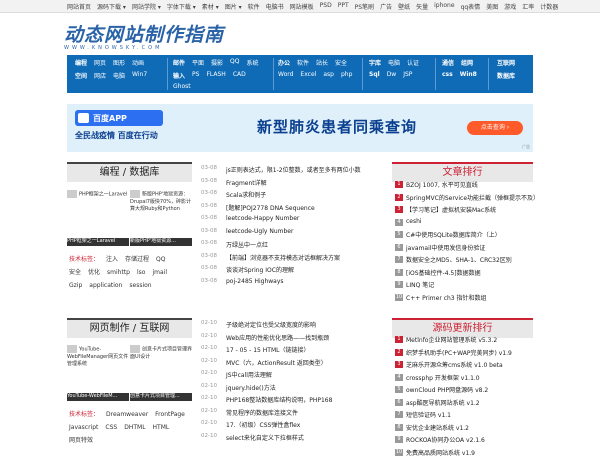  Describe the element at coordinates (246, 194) in the screenshot. I see `item-title: Scala求和例子` at that location.